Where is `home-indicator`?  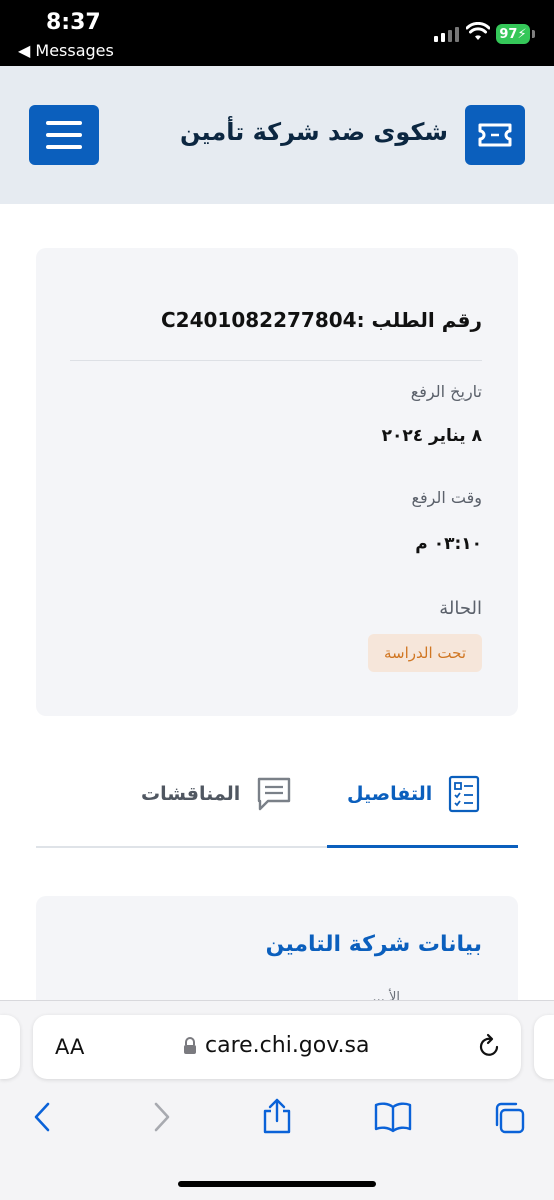 home-indicator is located at coordinates (277, 1184).